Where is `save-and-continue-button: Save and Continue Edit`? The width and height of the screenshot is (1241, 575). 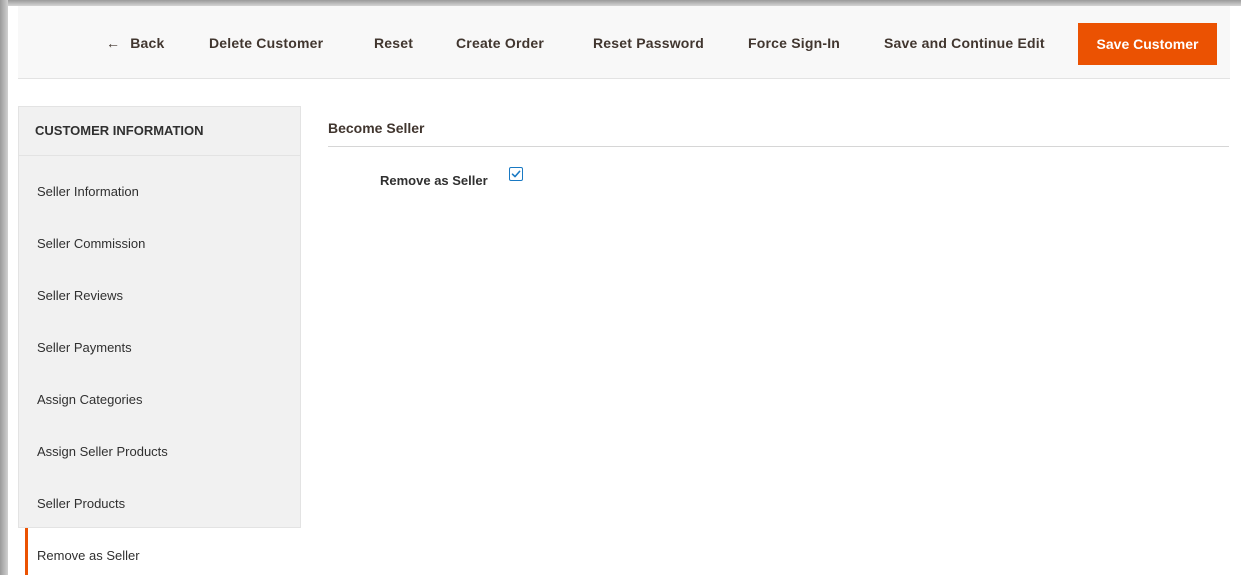
save-and-continue-button: Save and Continue Edit is located at coordinates (964, 43).